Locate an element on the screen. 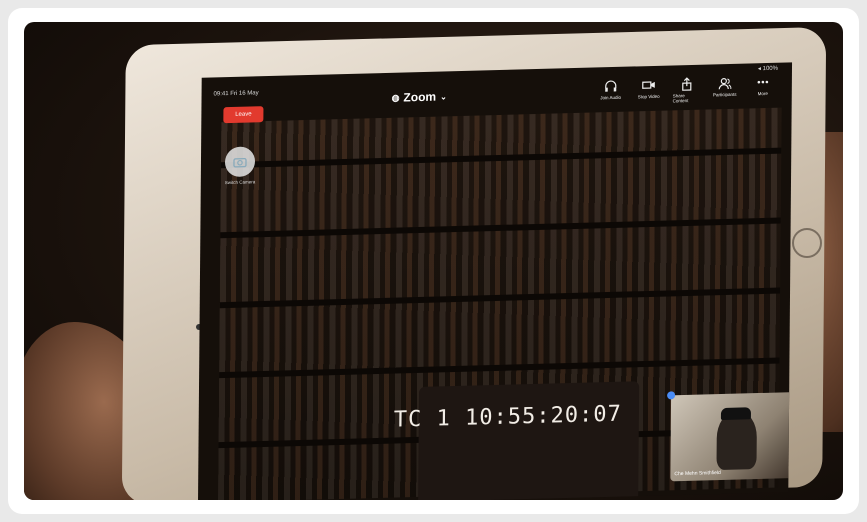 The image size is (867, 522). status-battery: ◂ 100% is located at coordinates (768, 69).